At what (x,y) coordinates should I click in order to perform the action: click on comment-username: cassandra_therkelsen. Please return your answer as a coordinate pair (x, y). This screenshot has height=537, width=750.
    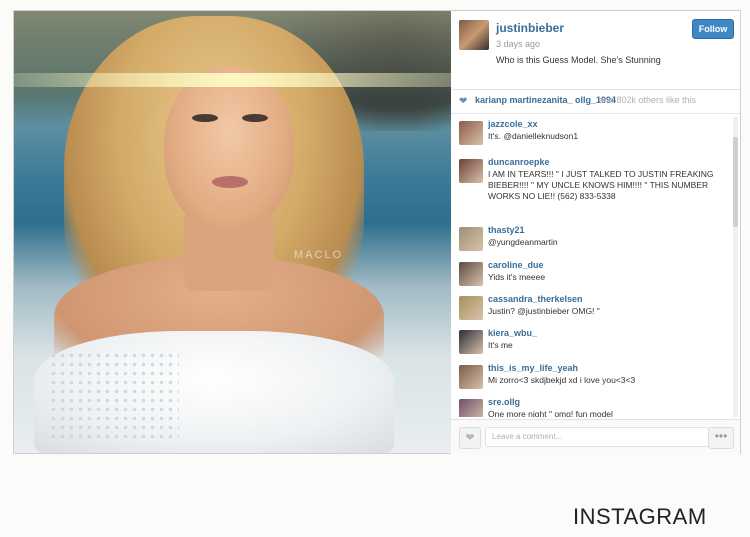
    Looking at the image, I should click on (535, 299).